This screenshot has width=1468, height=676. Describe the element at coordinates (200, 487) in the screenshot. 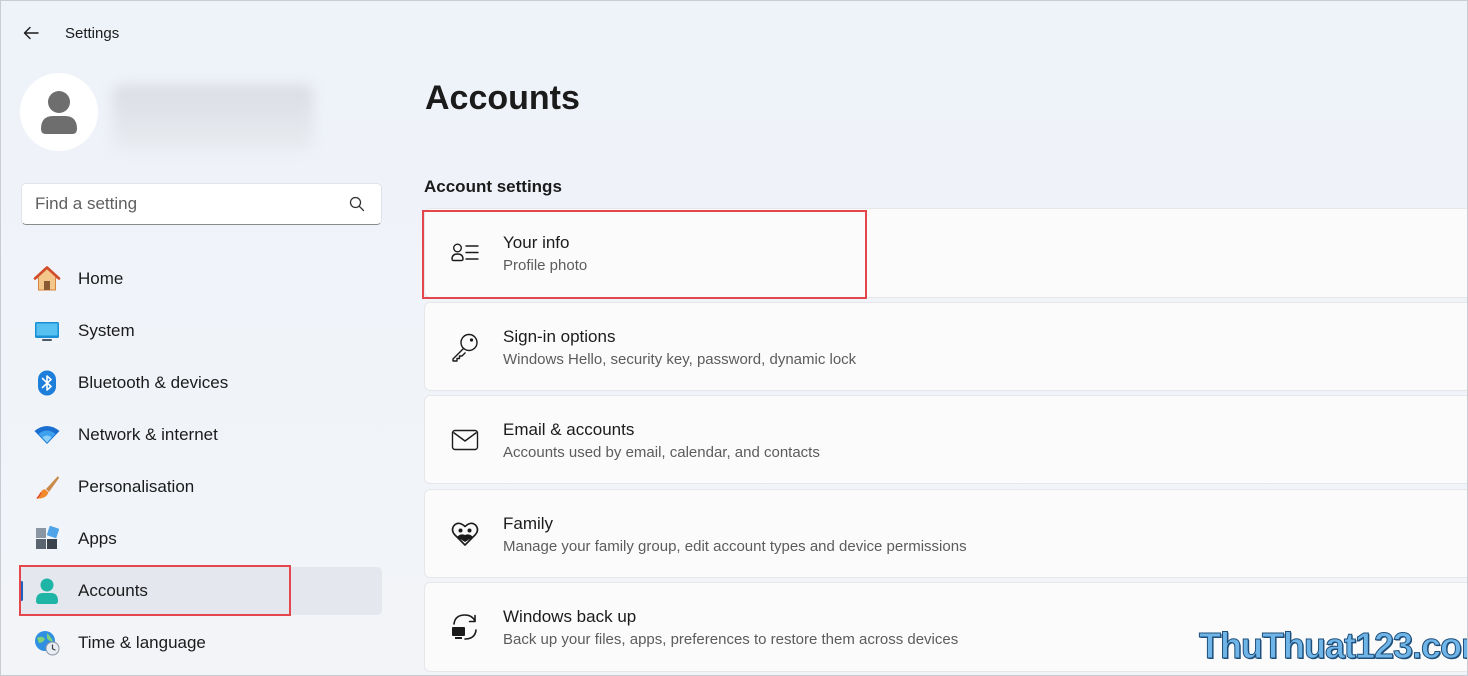

I see `sidebar-item-personalisation: Personalisation` at that location.